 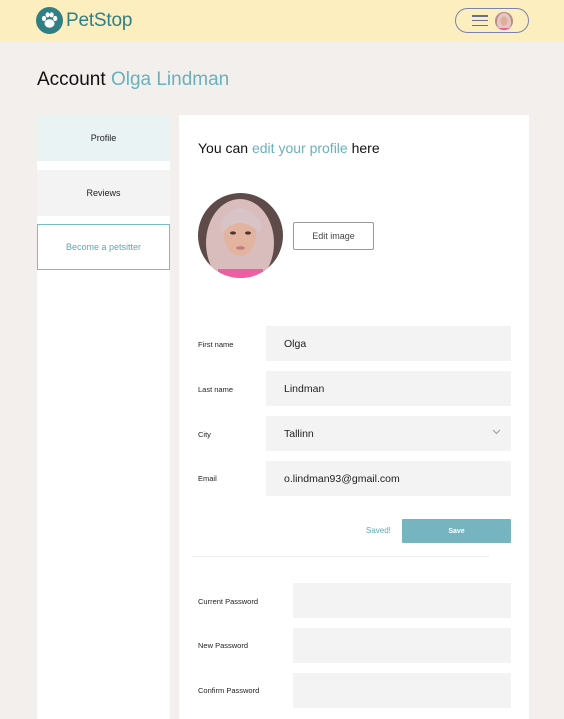 I want to click on profile-photo, so click(x=240, y=235).